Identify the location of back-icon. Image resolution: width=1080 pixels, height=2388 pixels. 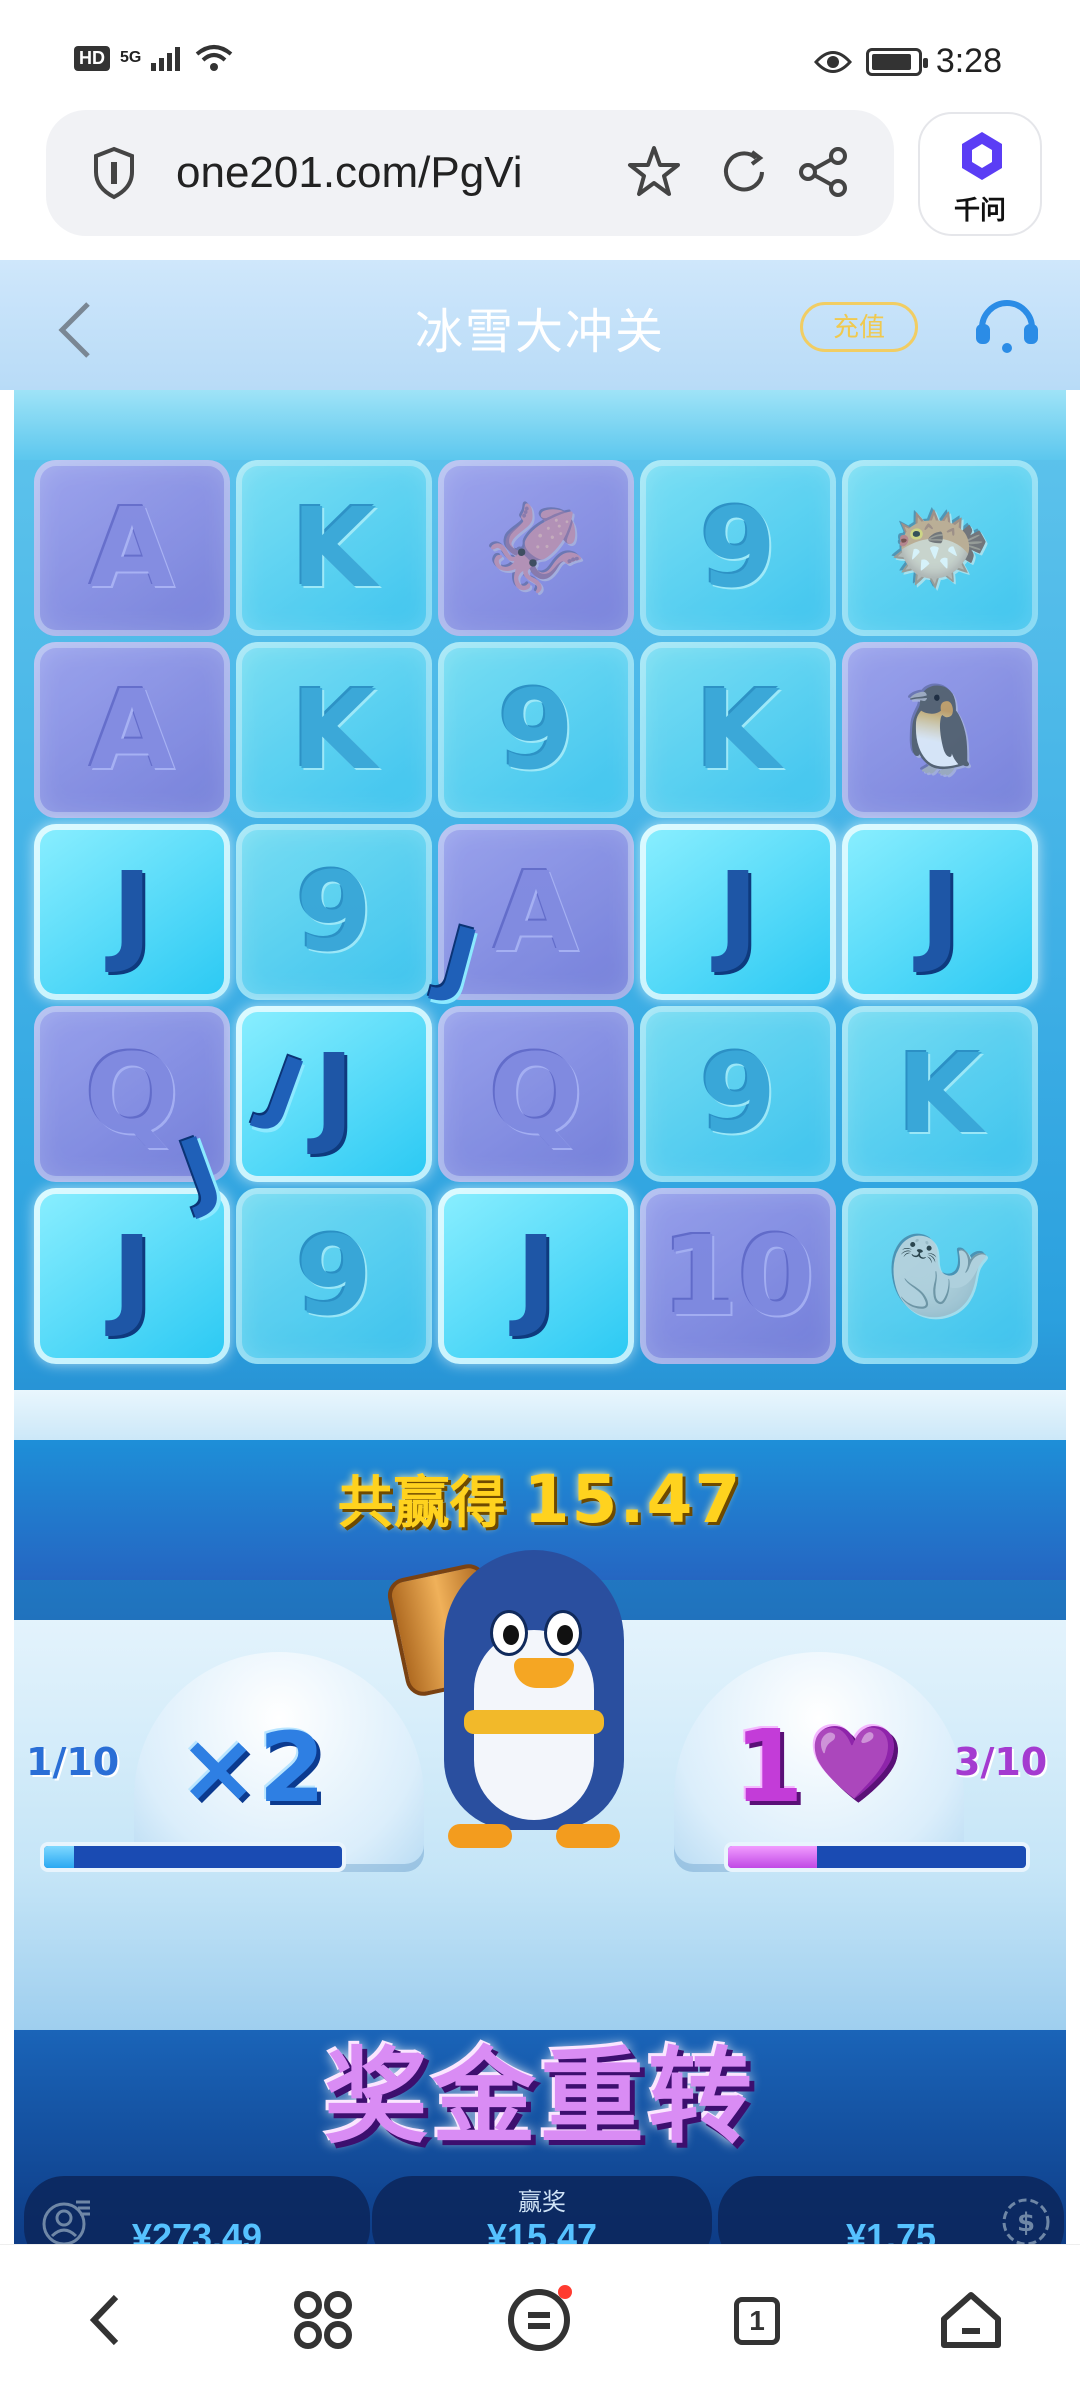
(104, 2320).